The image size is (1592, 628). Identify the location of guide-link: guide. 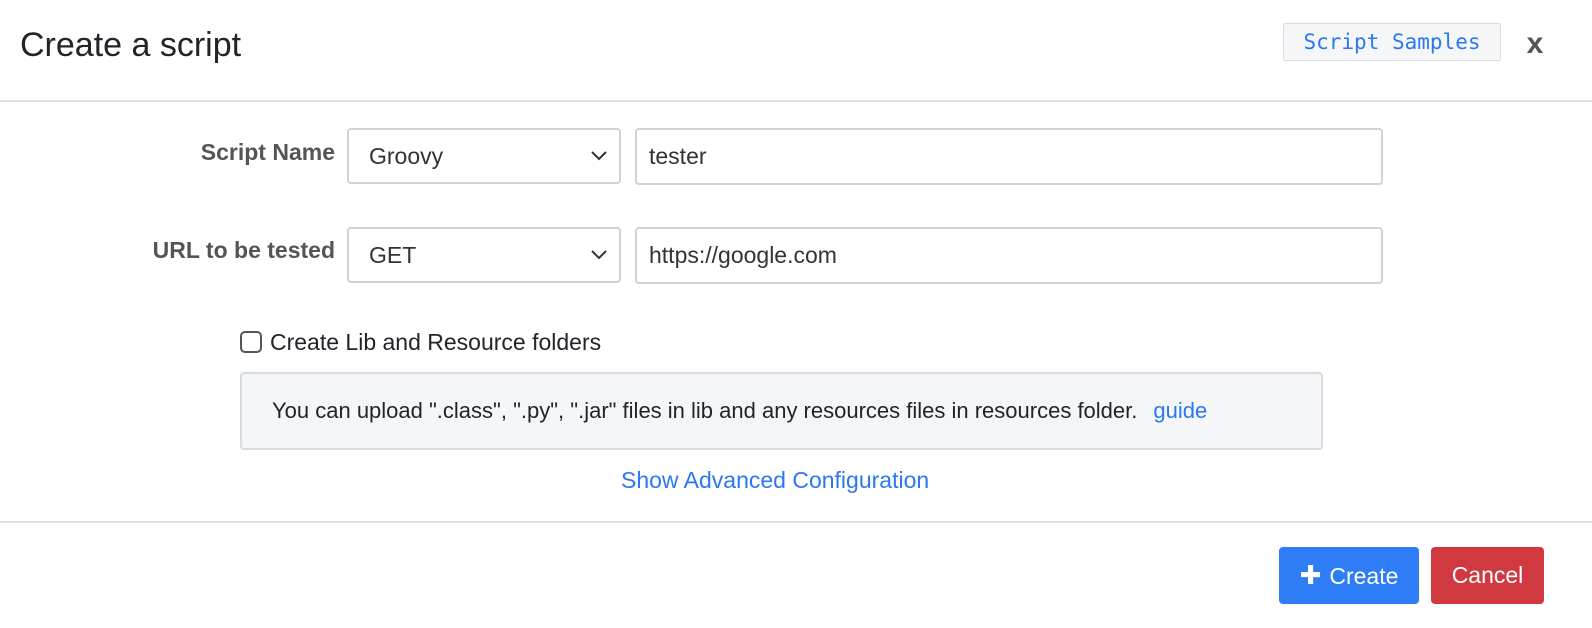
(1180, 410).